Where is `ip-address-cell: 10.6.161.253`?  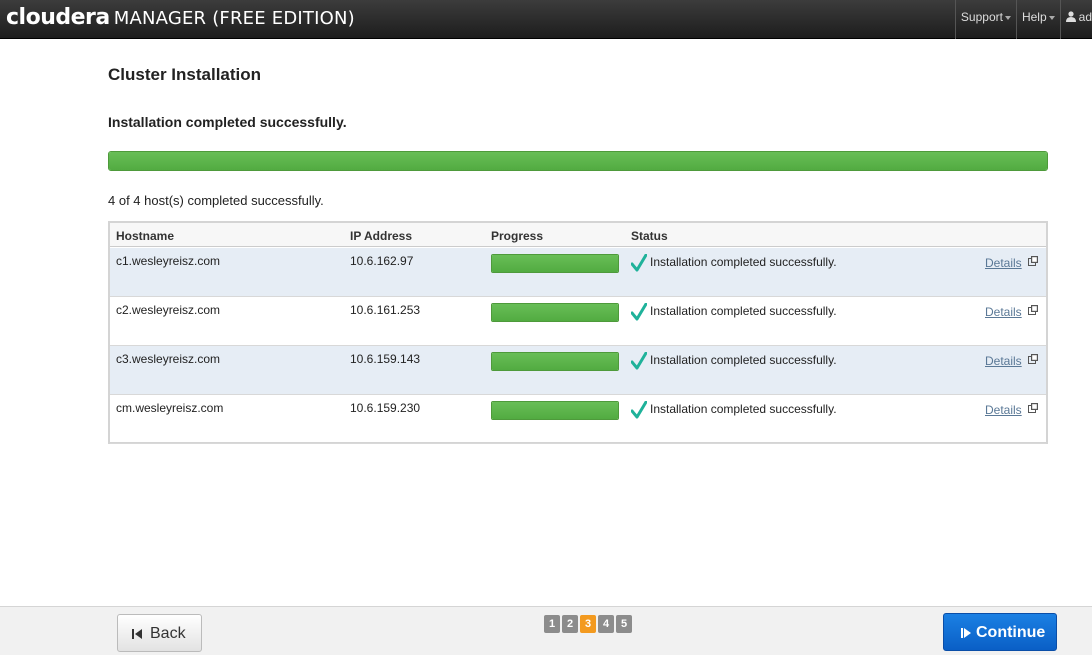
ip-address-cell: 10.6.161.253 is located at coordinates (385, 310).